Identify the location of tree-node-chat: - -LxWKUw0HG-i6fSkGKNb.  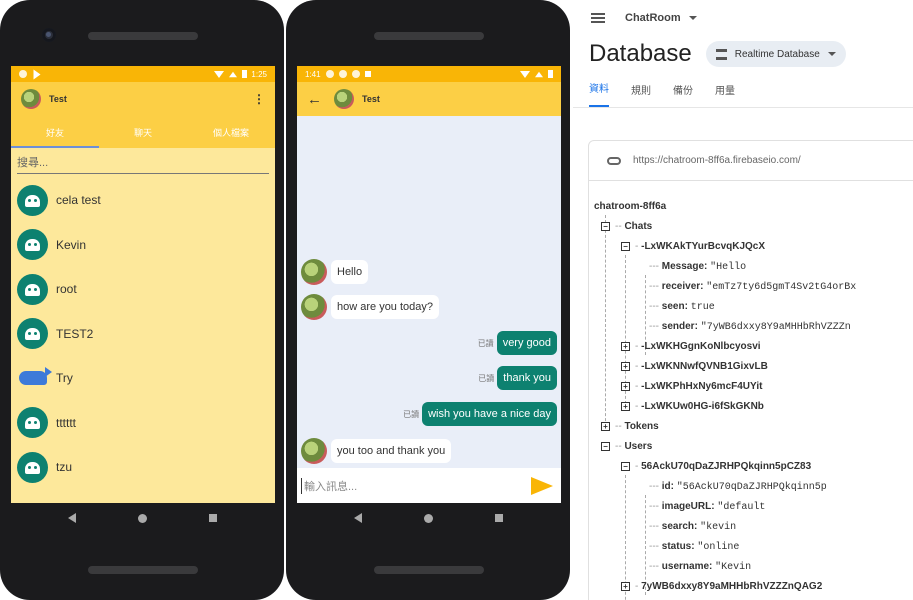
(699, 406).